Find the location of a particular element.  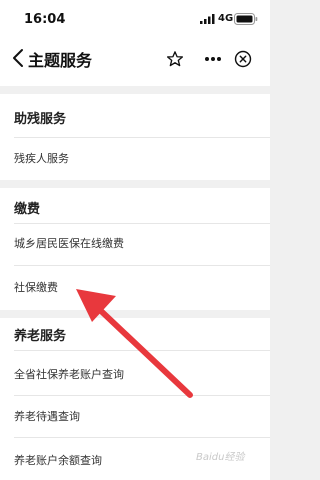

signal-icon is located at coordinates (207, 19).